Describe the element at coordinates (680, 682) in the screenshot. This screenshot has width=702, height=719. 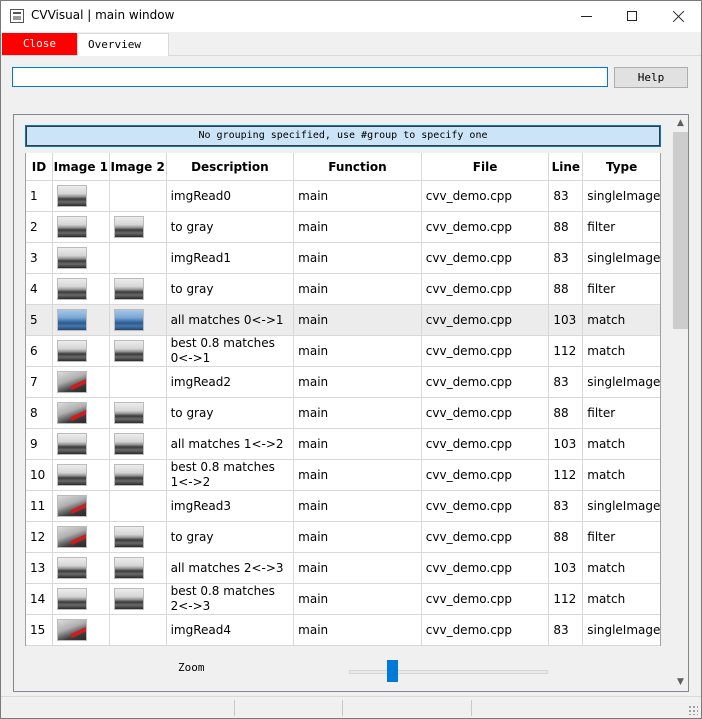
I see `scroll-down-arrow-icon: ▼` at that location.